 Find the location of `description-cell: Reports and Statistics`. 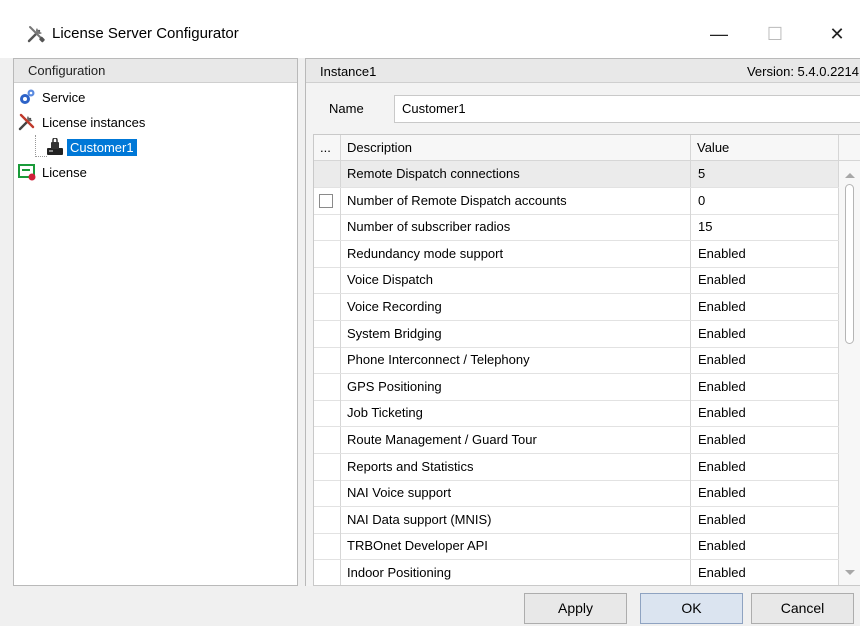

description-cell: Reports and Statistics is located at coordinates (516, 466).